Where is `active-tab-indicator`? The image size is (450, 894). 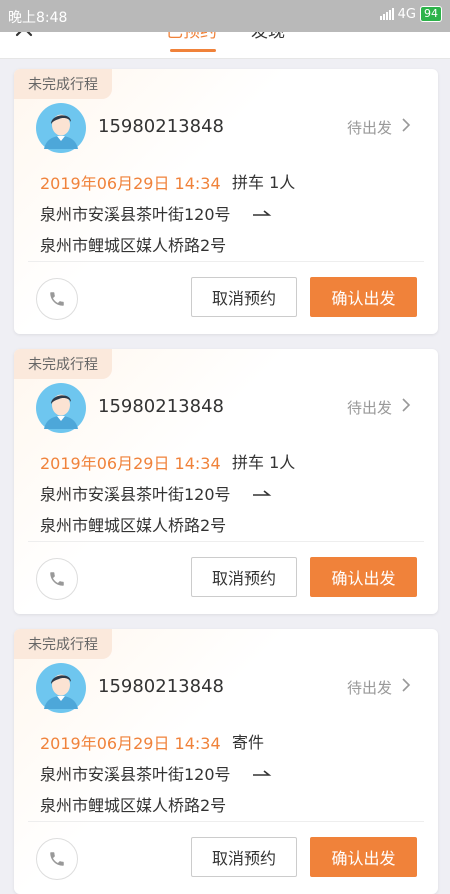
active-tab-indicator is located at coordinates (193, 50).